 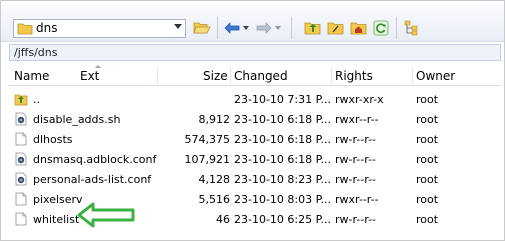 I want to click on column-name: Name, so click(x=31, y=76).